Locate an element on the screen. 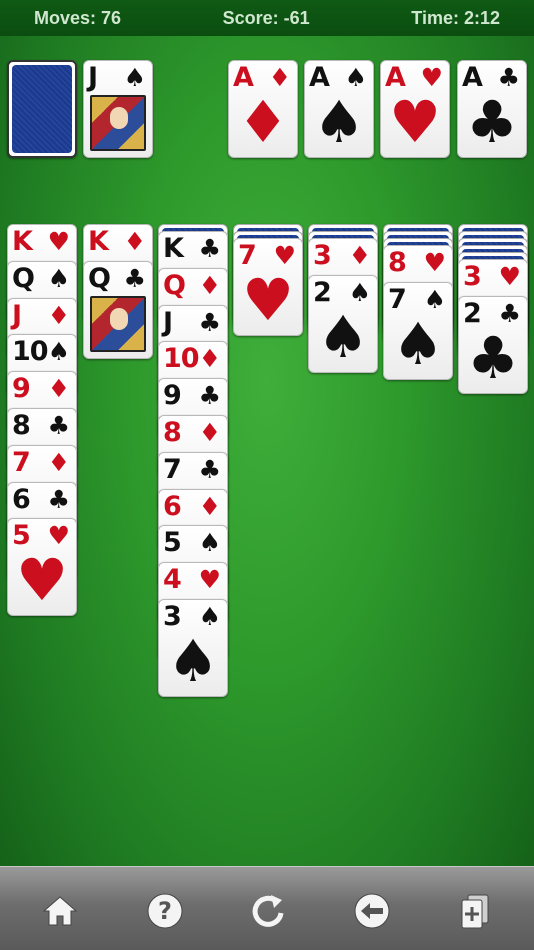 The image size is (534, 950). playing-card: 7 ♠ ♠ is located at coordinates (418, 330).